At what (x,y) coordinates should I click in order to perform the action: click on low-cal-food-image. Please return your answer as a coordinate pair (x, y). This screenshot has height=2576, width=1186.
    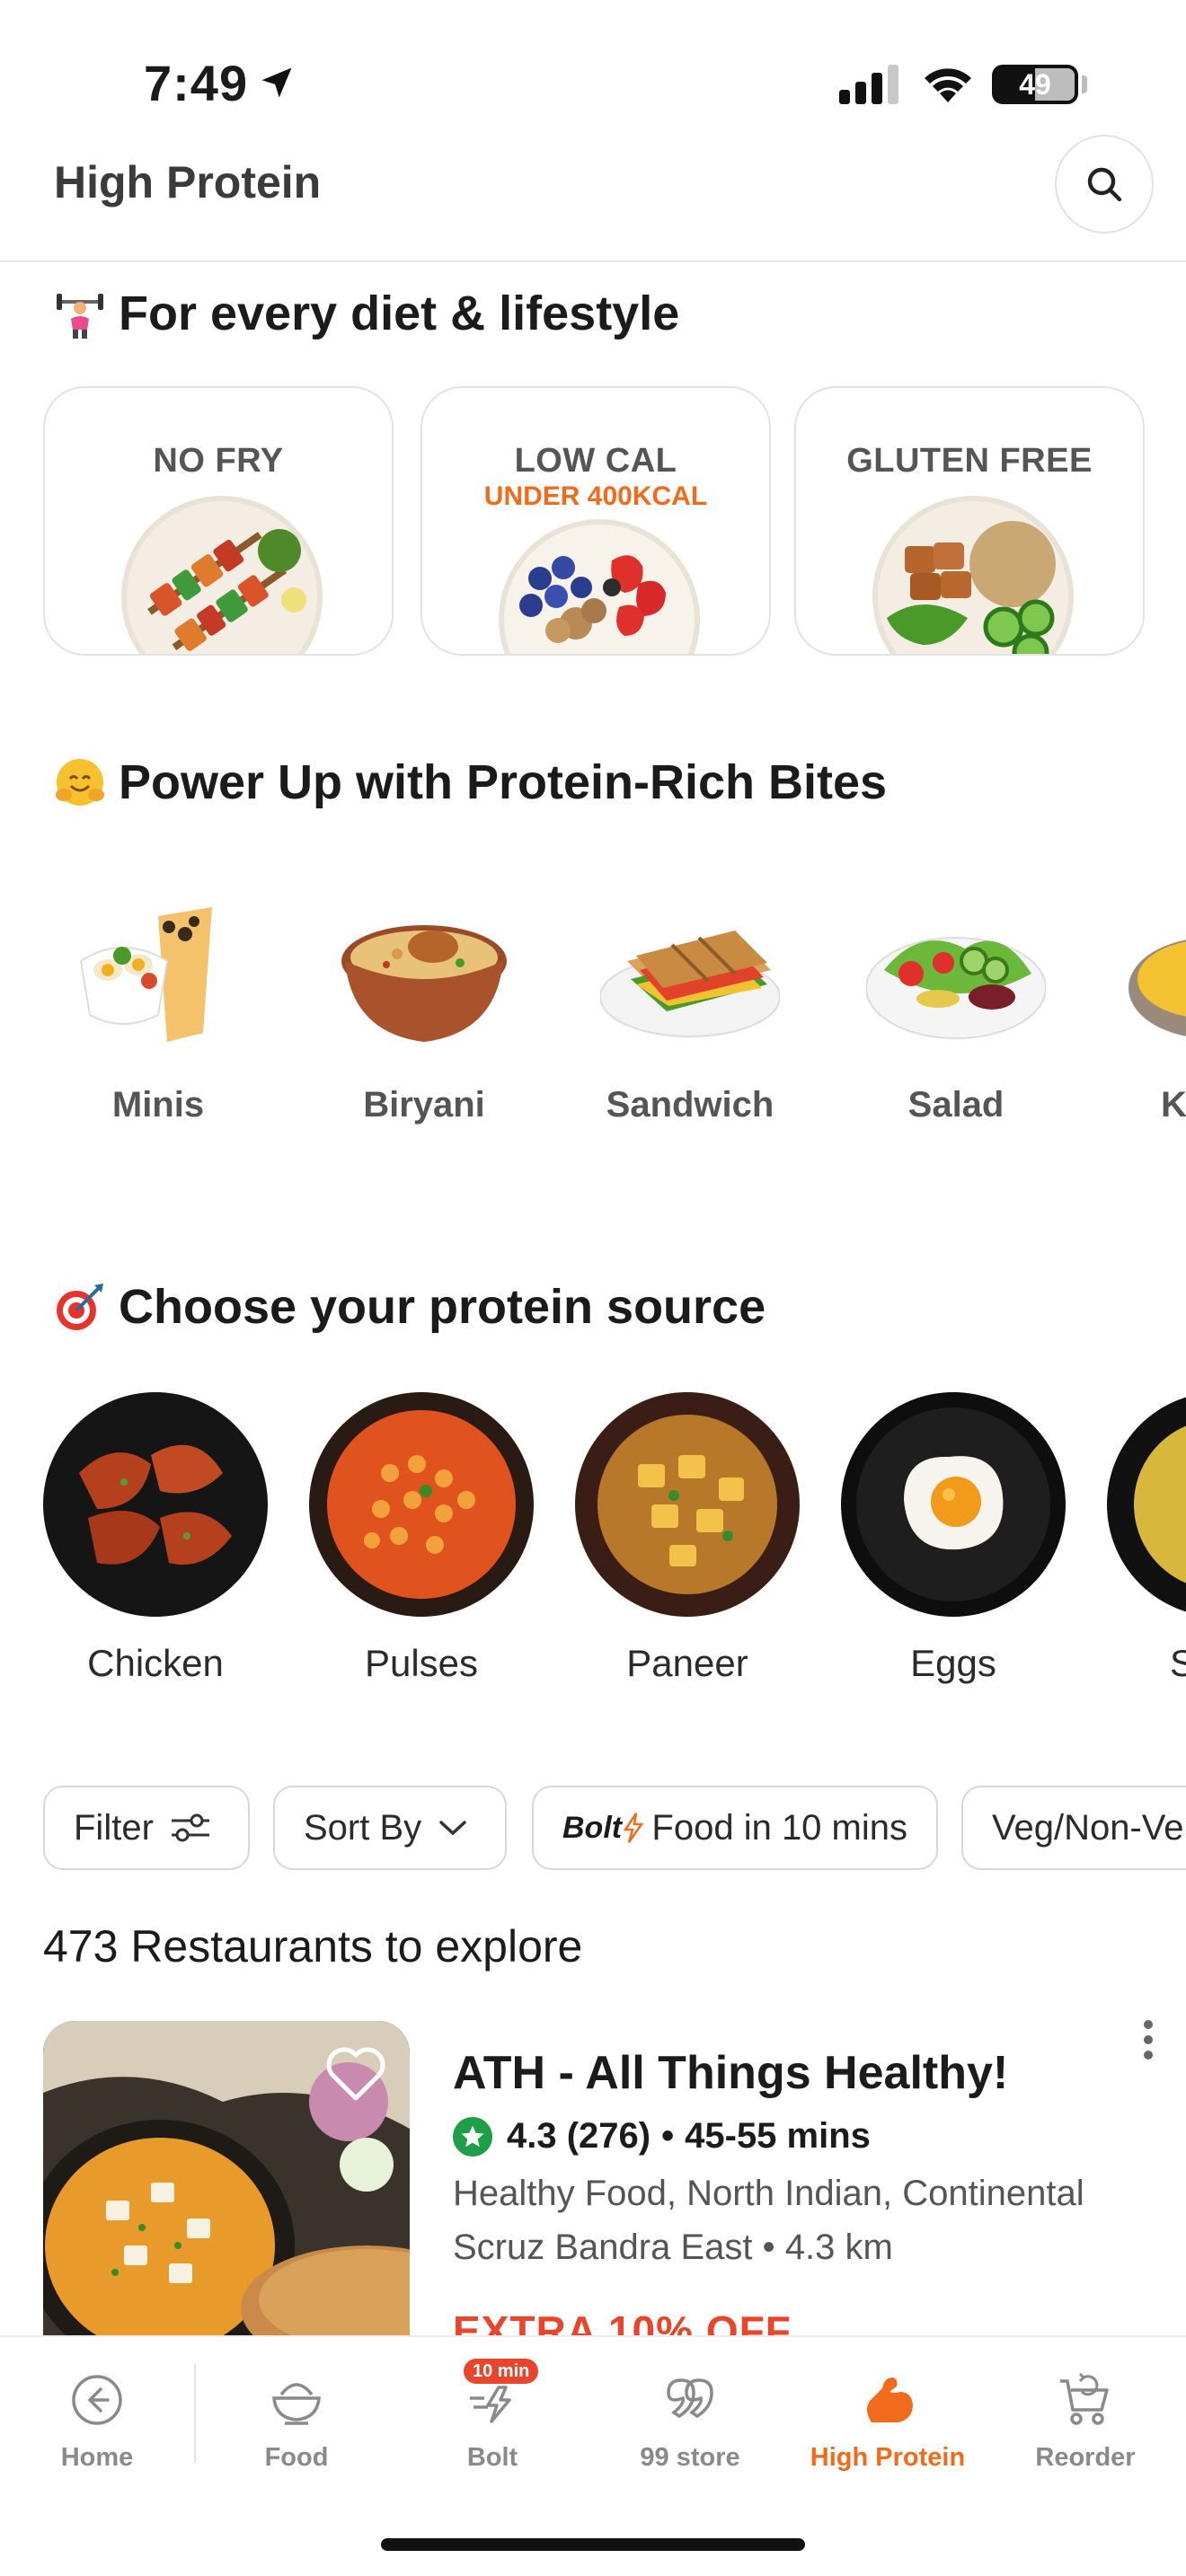
    Looking at the image, I should click on (599, 586).